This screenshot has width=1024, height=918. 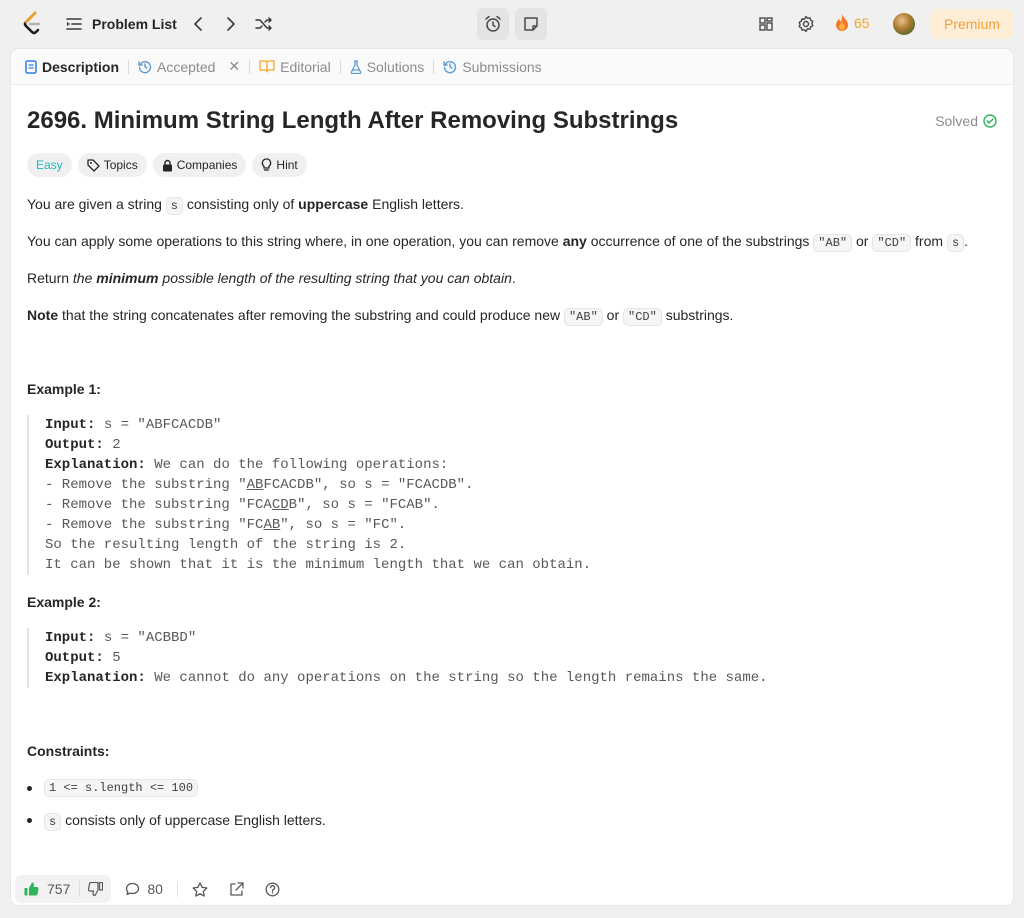 I want to click on explanation-line: ", so s = "FC"., so click(x=343, y=525).